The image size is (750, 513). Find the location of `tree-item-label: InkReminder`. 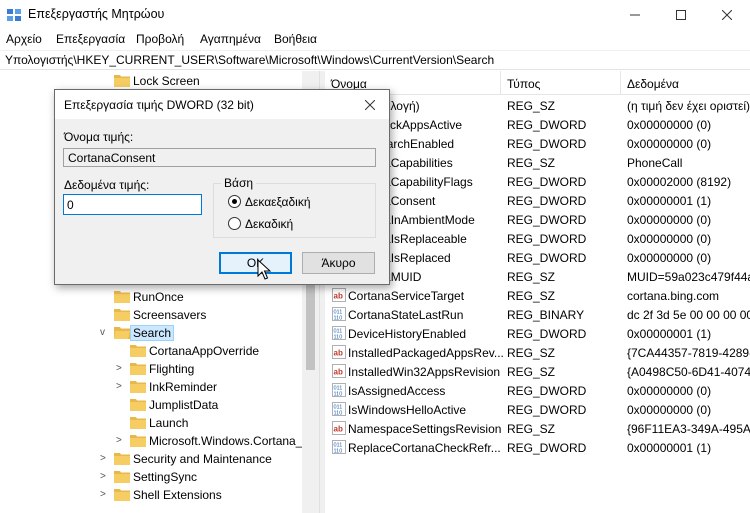

tree-item-label: InkReminder is located at coordinates (183, 387).